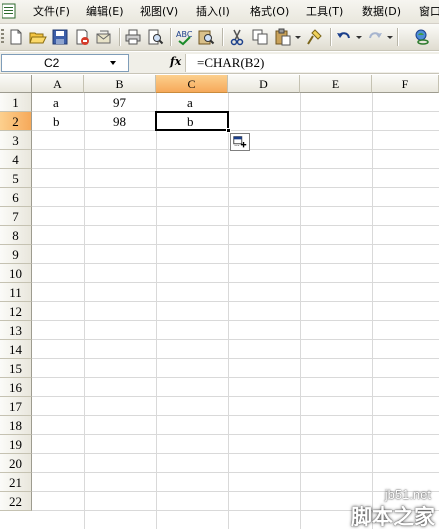 Image resolution: width=439 pixels, height=529 pixels. I want to click on redo-icon, so click(375, 37).